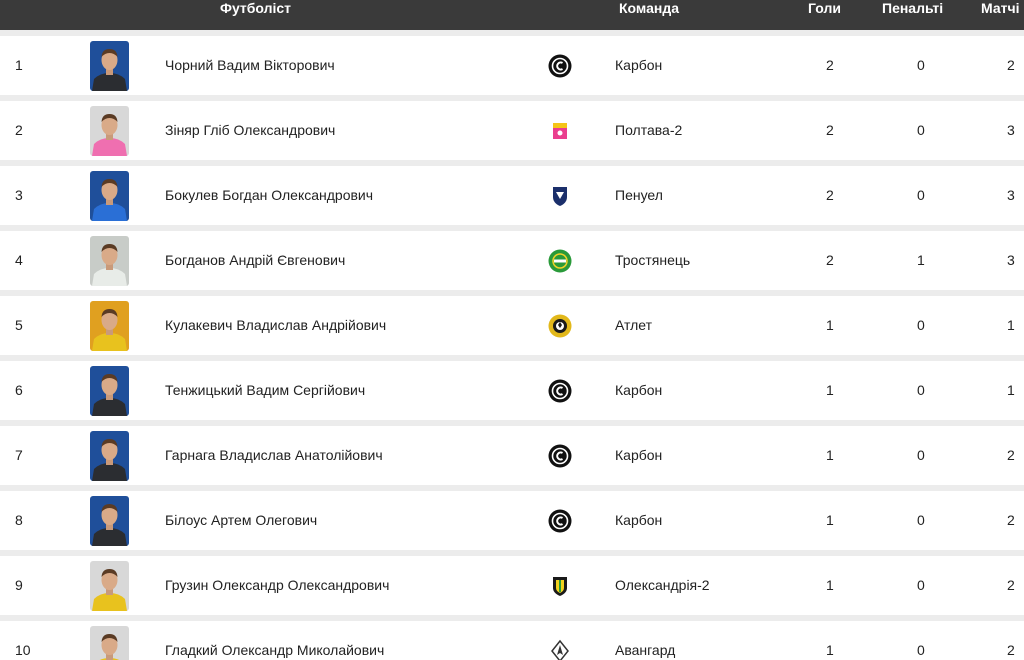 The height and width of the screenshot is (660, 1024). I want to click on team-name: Олександрія-2, so click(662, 585).